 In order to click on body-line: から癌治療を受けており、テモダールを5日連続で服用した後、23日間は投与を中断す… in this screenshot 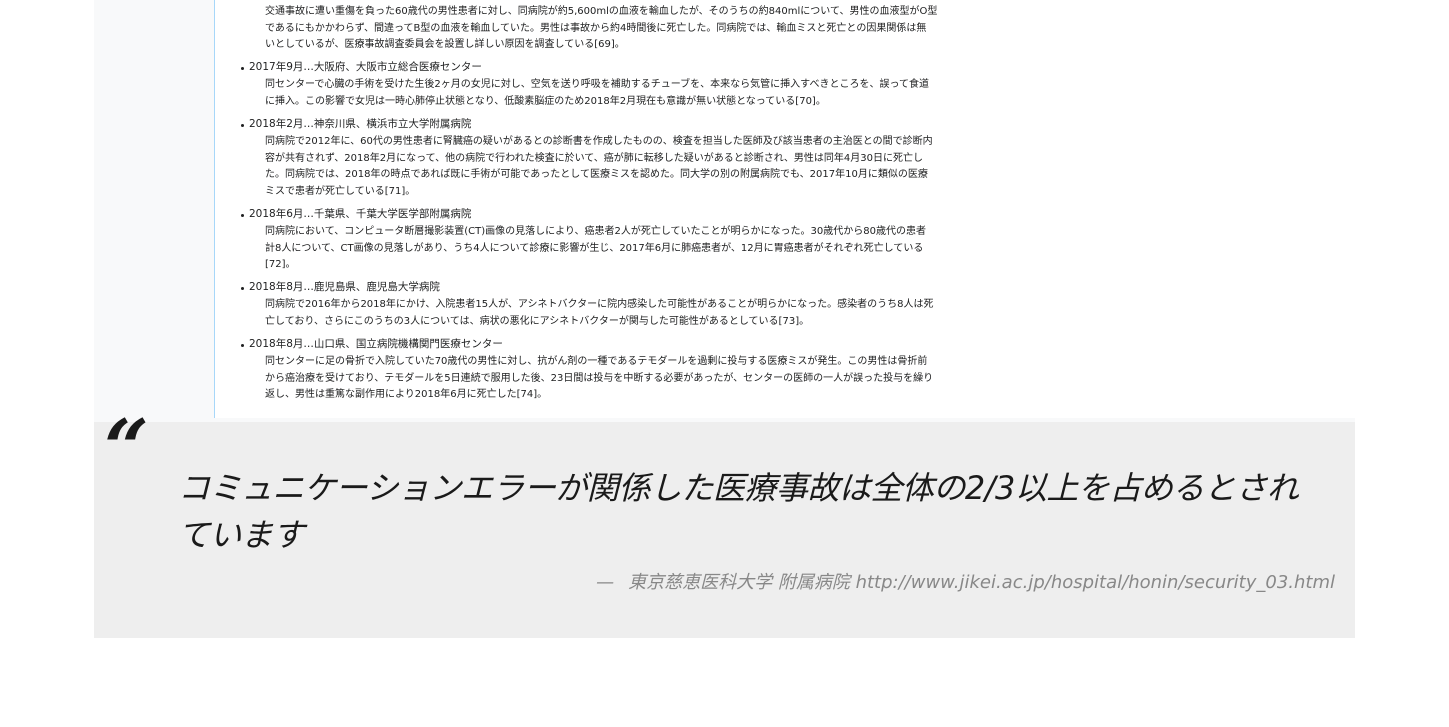, I will do `click(599, 378)`.